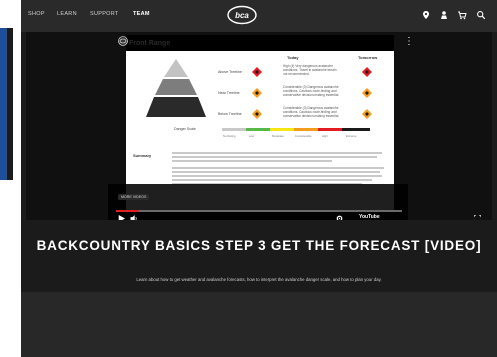  What do you see at coordinates (176, 88) in the screenshot?
I see `elevation-pyramid` at bounding box center [176, 88].